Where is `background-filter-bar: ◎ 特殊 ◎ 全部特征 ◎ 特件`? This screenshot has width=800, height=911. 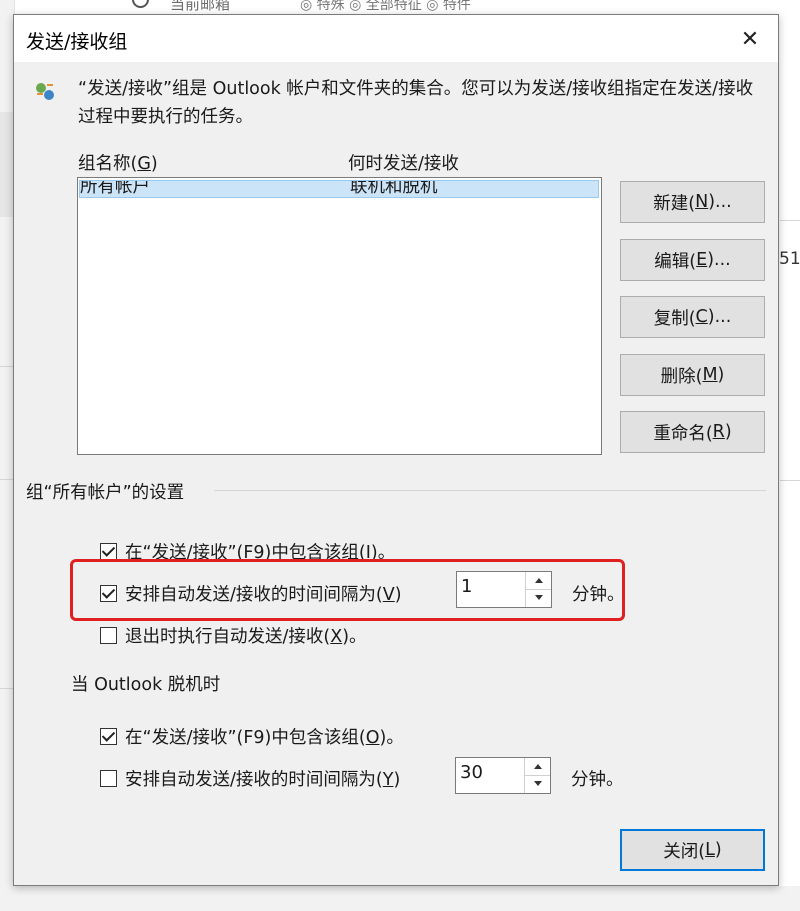
background-filter-bar: ◎ 特殊 ◎ 全部特征 ◎ 特件 is located at coordinates (385, 6).